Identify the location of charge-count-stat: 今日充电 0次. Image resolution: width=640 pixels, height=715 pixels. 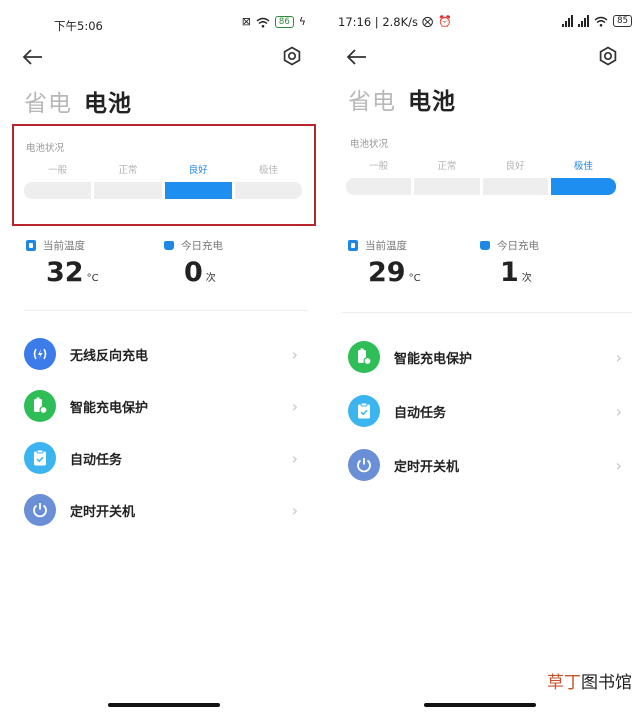
(193, 263).